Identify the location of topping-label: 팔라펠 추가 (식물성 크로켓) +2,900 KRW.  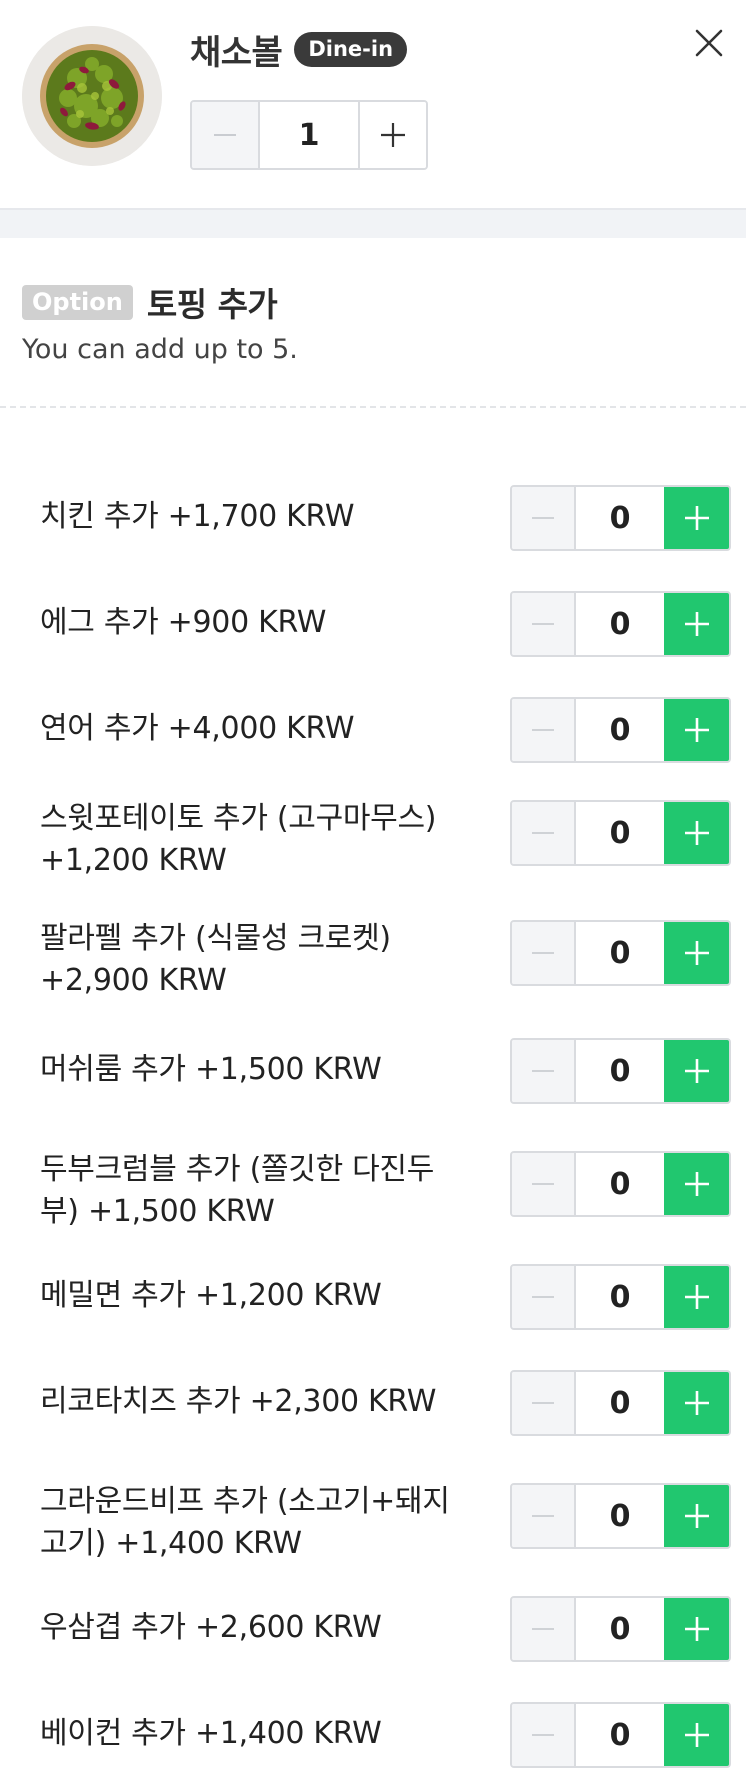
(215, 959).